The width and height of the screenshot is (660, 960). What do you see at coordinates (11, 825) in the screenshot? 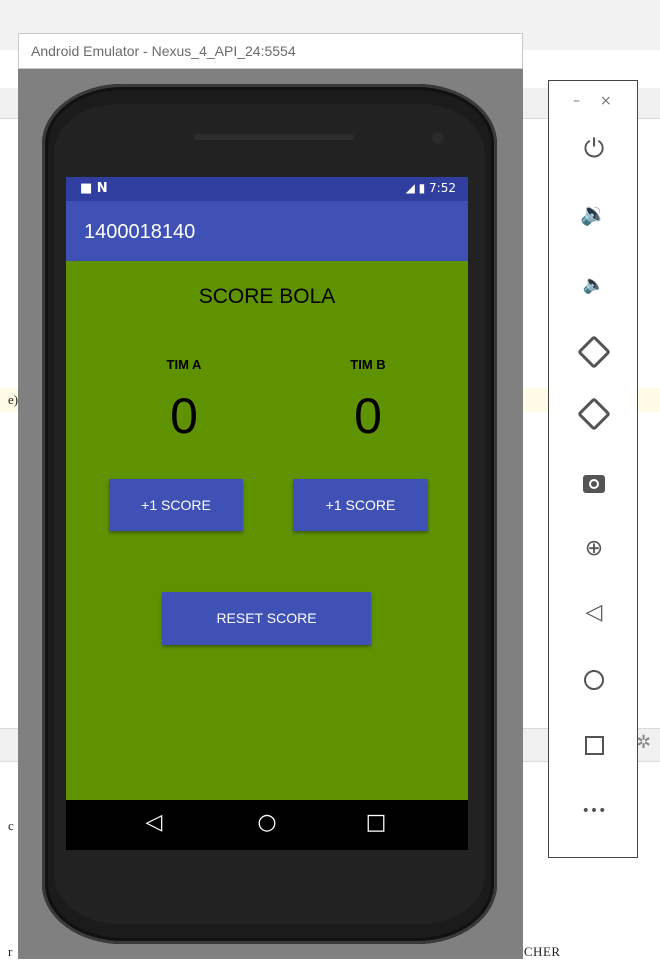
I see `ide-code-fragment: c` at bounding box center [11, 825].